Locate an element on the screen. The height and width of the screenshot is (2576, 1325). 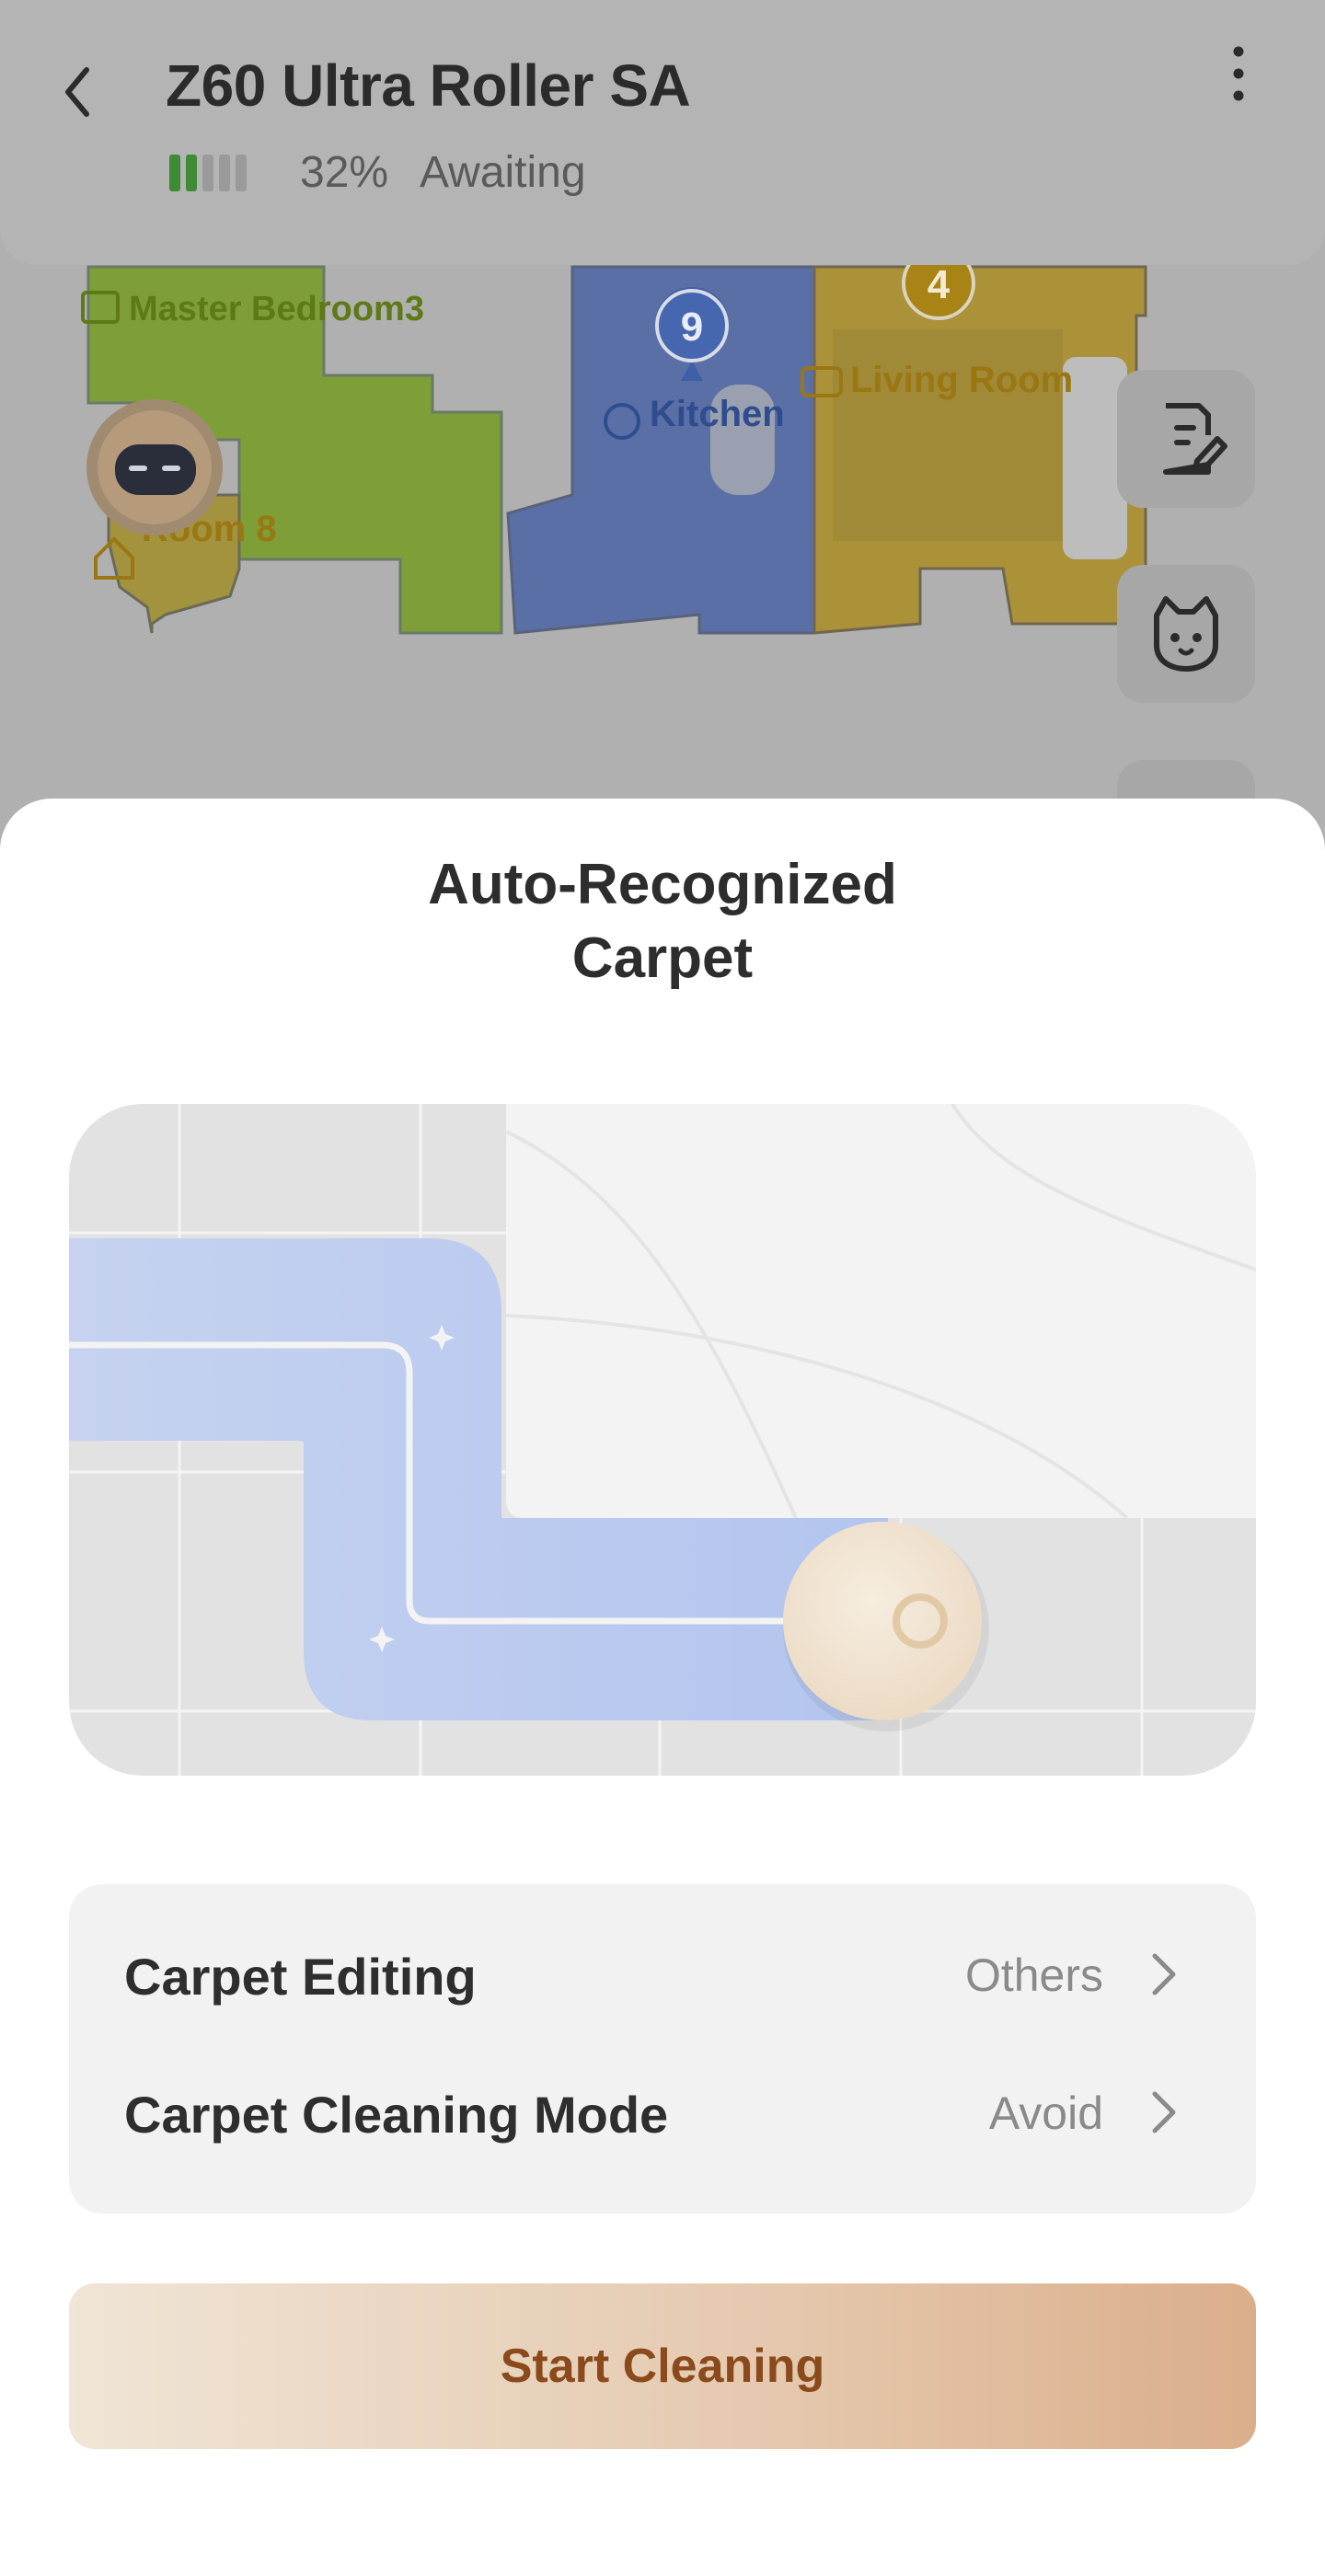
carpet-editing-label: Carpet Editing is located at coordinates (300, 1977).